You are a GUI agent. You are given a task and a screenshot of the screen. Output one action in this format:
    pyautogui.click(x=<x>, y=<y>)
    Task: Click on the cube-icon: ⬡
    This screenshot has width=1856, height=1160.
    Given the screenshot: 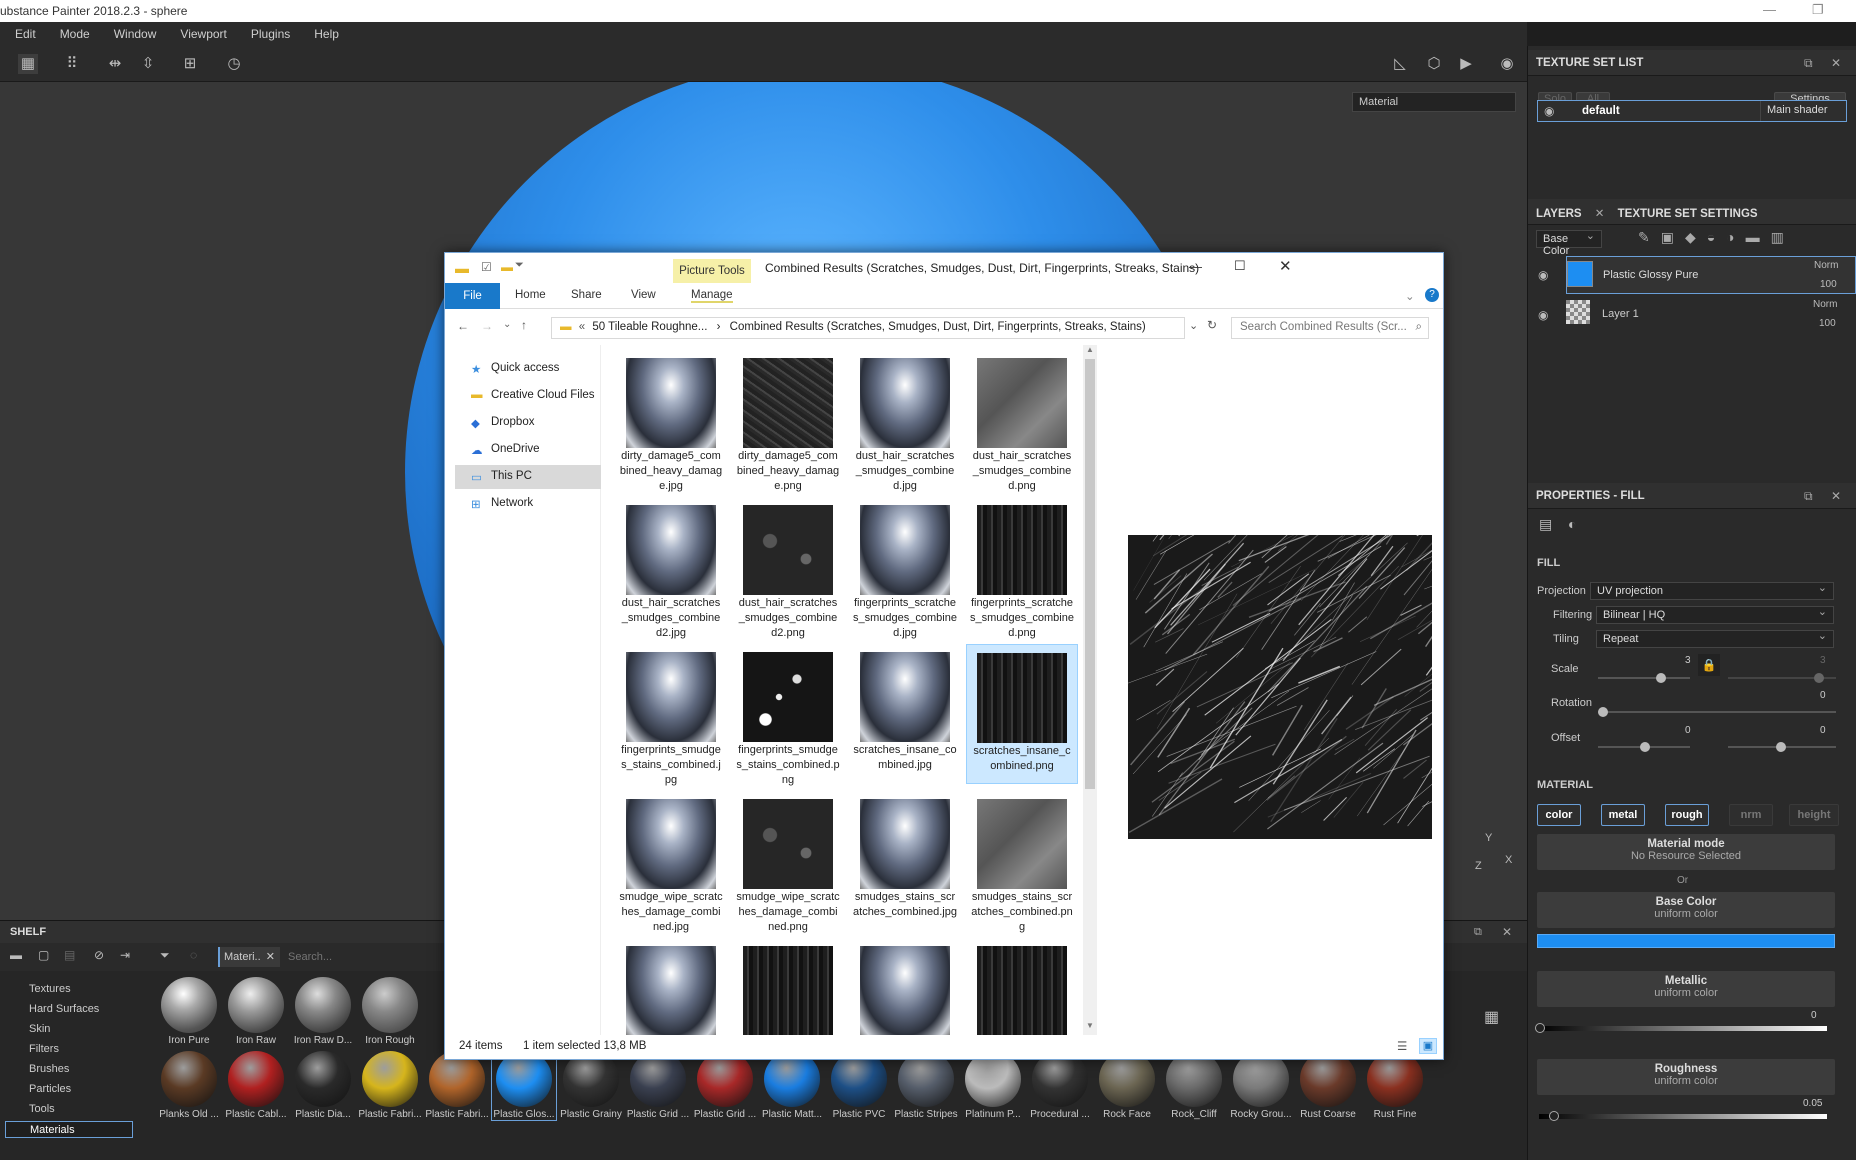 What is the action you would take?
    pyautogui.click(x=1434, y=64)
    